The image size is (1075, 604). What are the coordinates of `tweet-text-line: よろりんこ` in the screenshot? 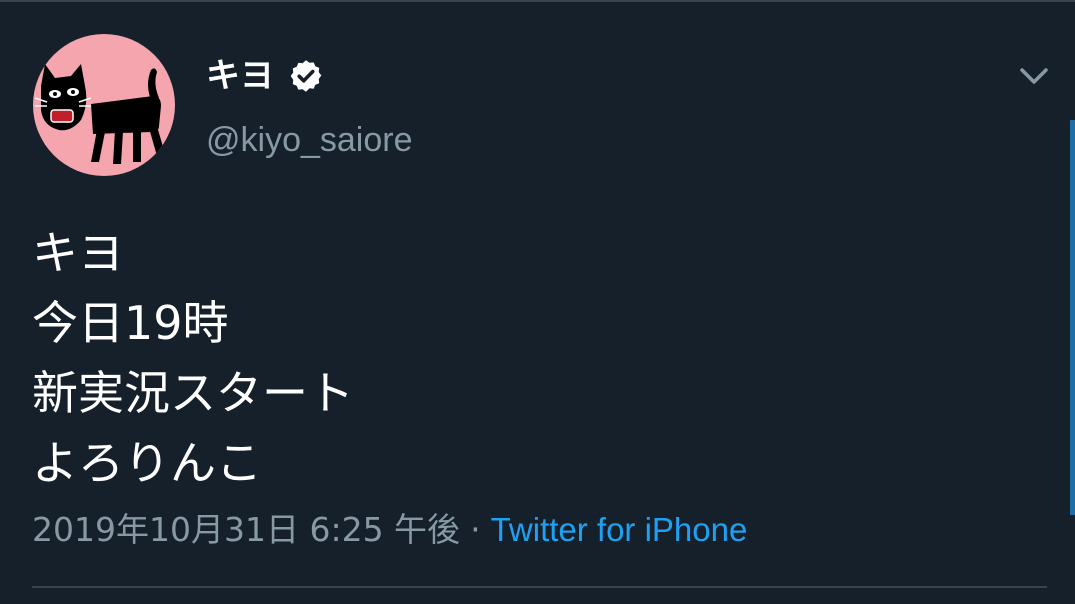 It's located at (147, 463).